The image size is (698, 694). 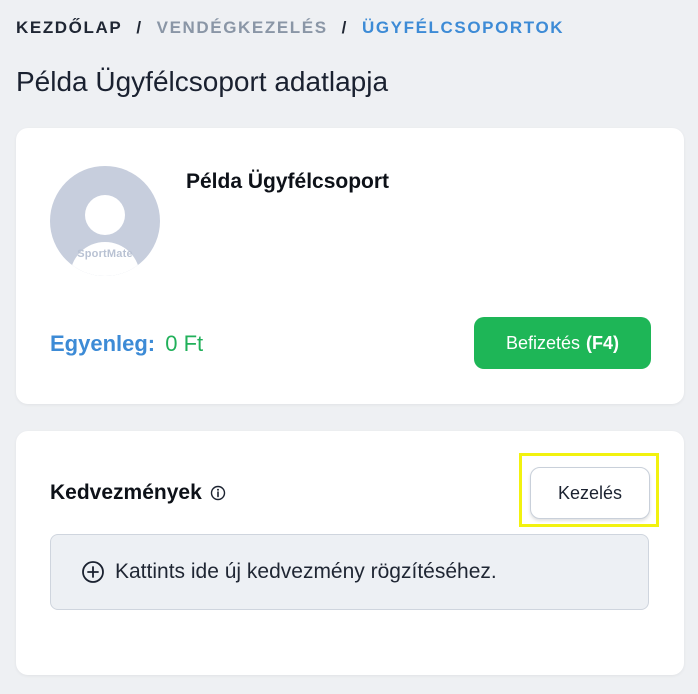 What do you see at coordinates (463, 28) in the screenshot?
I see `breadcrumb-item-customer-groups: ÜGYFÉLCSOPORTOK` at bounding box center [463, 28].